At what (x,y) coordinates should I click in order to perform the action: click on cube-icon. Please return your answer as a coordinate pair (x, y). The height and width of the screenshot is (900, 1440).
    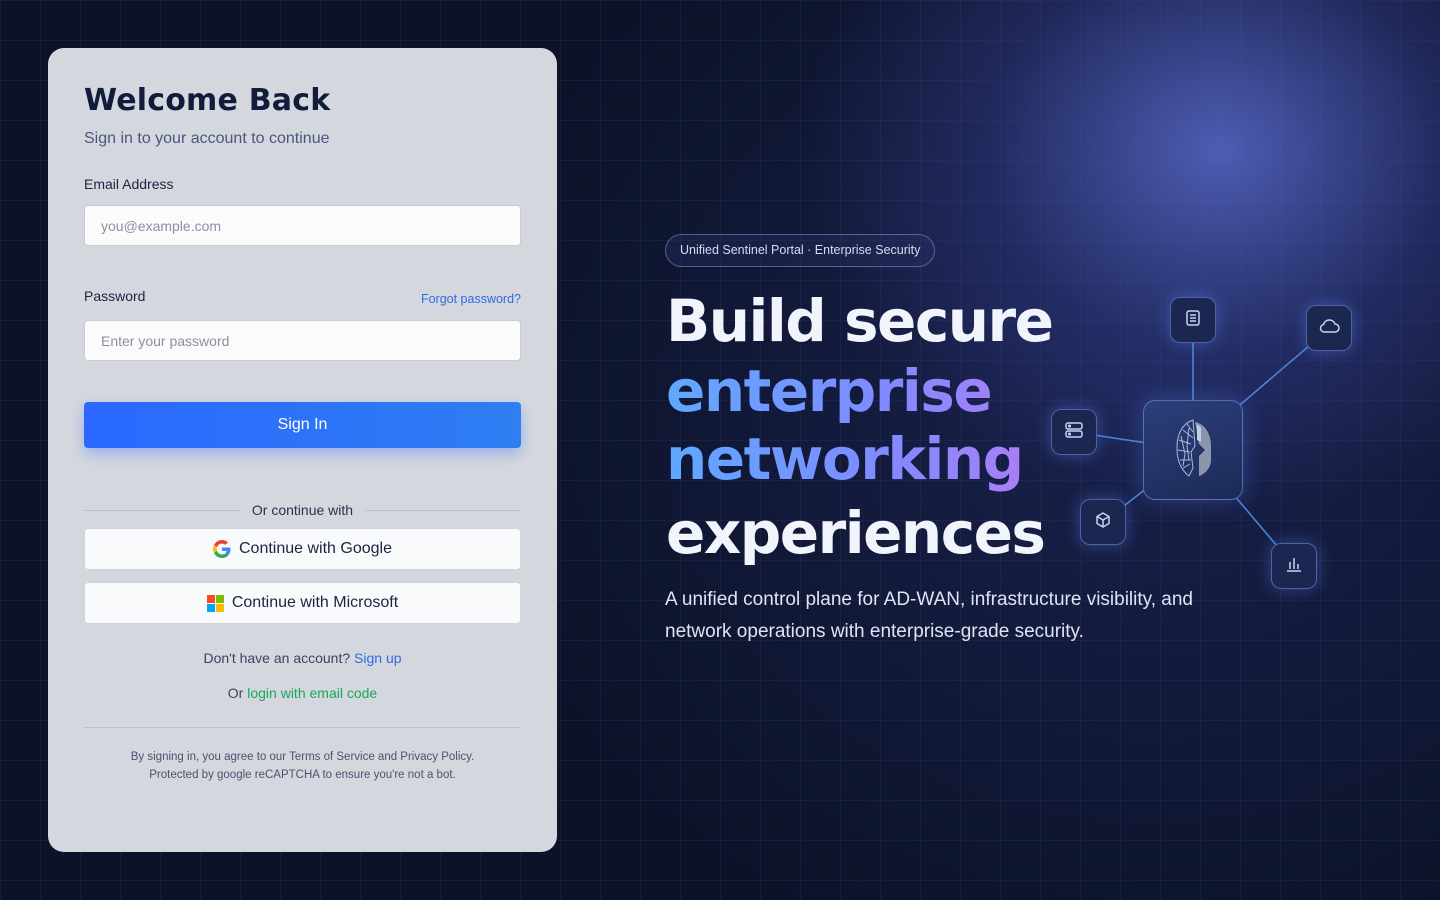
    Looking at the image, I should click on (1103, 522).